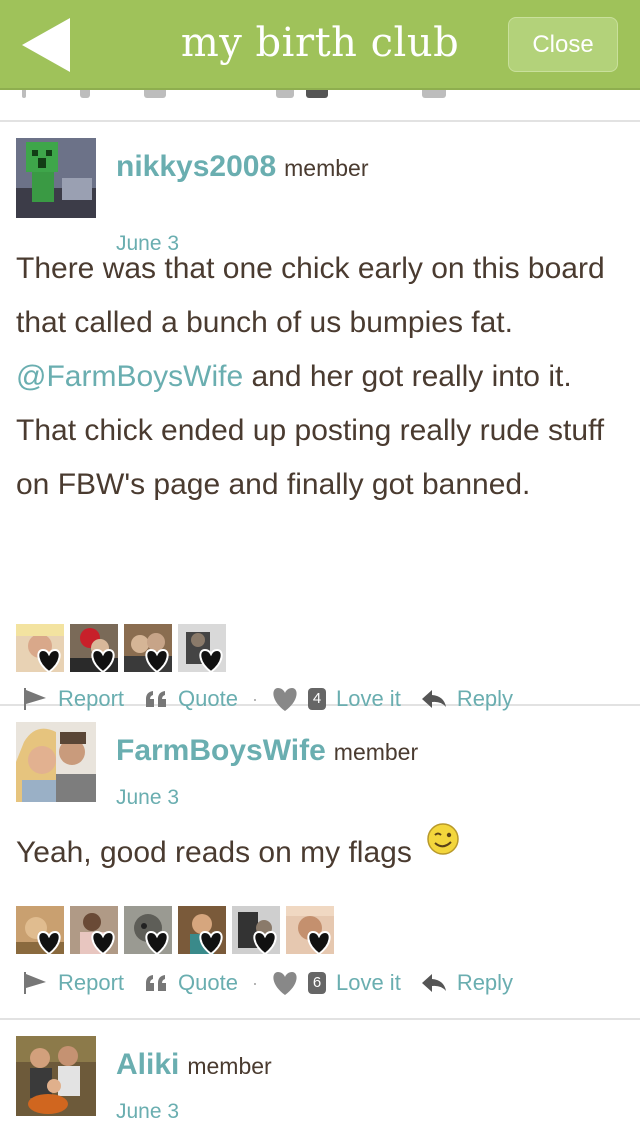 The width and height of the screenshot is (640, 1136). Describe the element at coordinates (563, 44) in the screenshot. I see `close-button: Close` at that location.